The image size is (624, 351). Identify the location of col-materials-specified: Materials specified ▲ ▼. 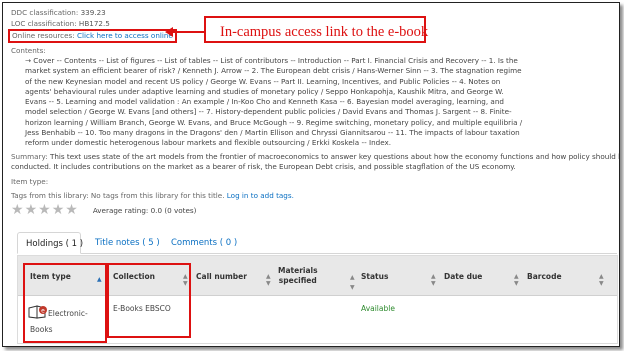
(319, 276).